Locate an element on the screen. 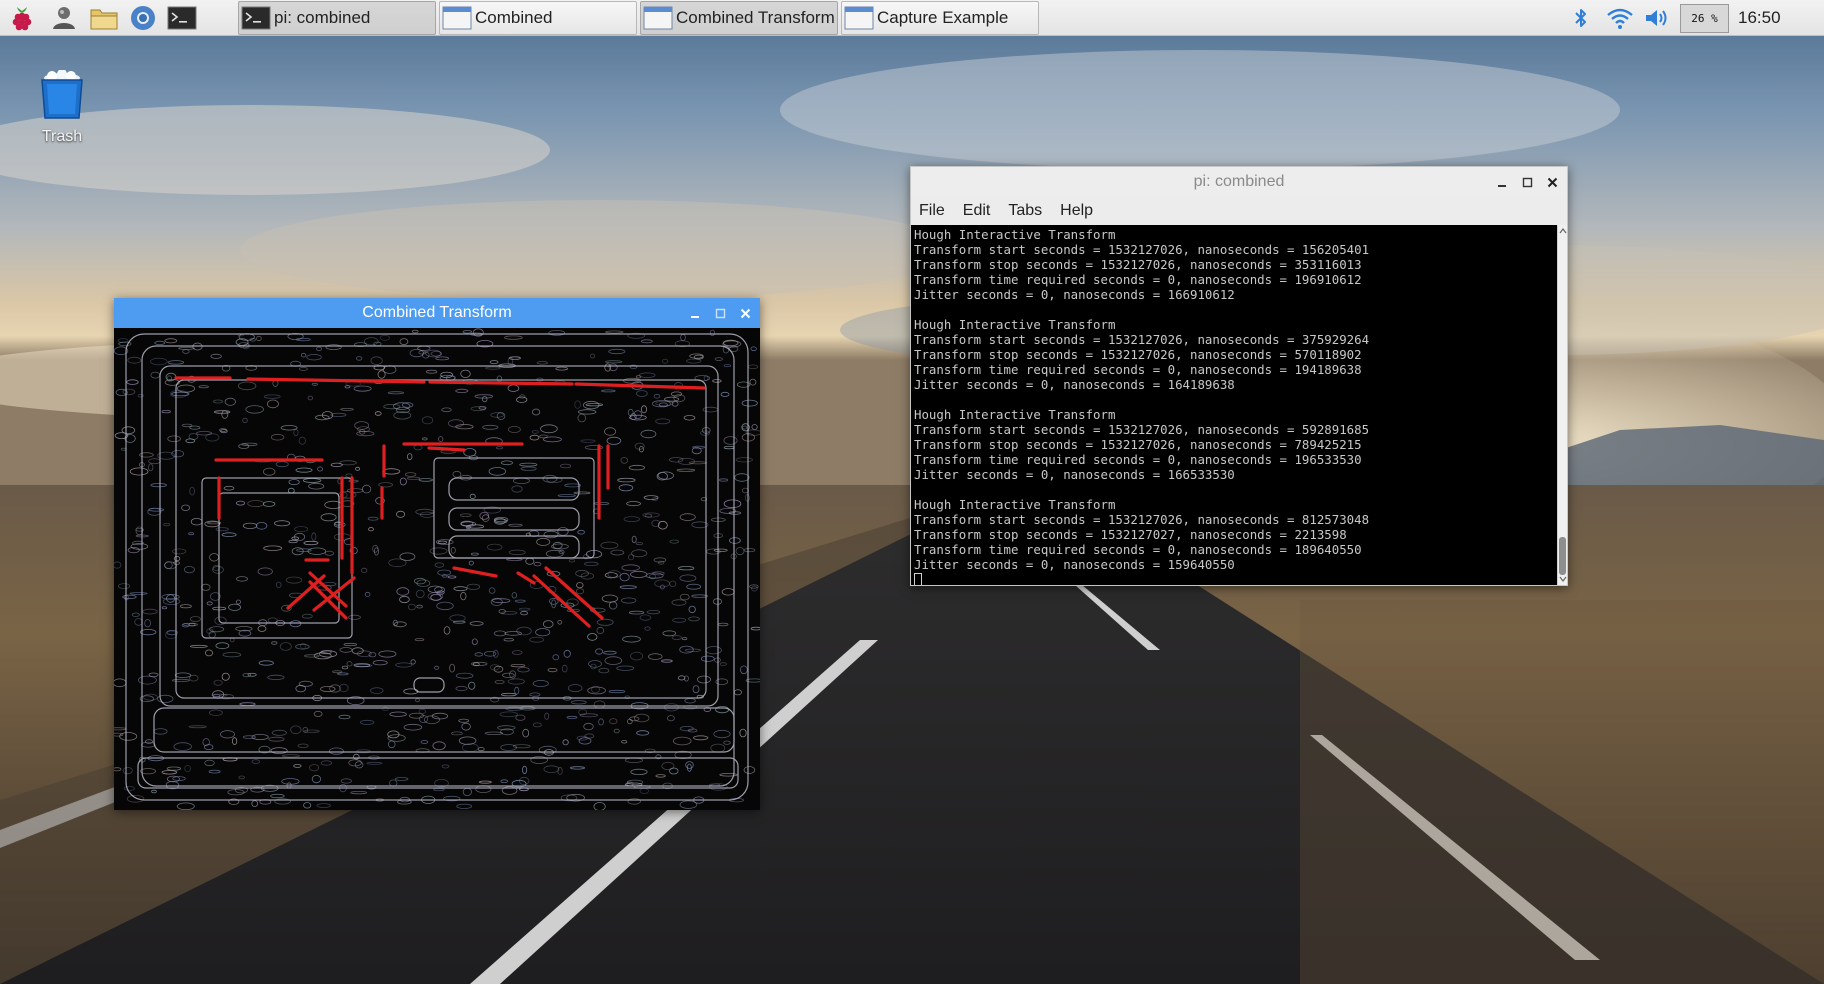 The height and width of the screenshot is (984, 1824). raspberry-menu-icon is located at coordinates (22, 19).